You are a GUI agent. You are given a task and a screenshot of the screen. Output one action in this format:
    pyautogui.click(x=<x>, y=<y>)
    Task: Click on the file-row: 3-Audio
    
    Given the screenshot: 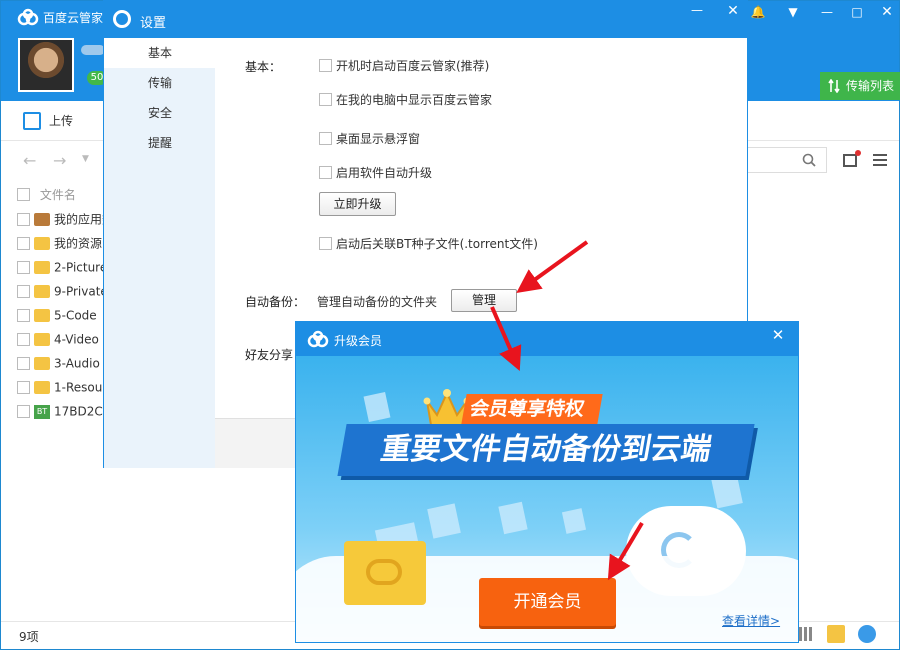 What is the action you would take?
    pyautogui.click(x=58, y=363)
    